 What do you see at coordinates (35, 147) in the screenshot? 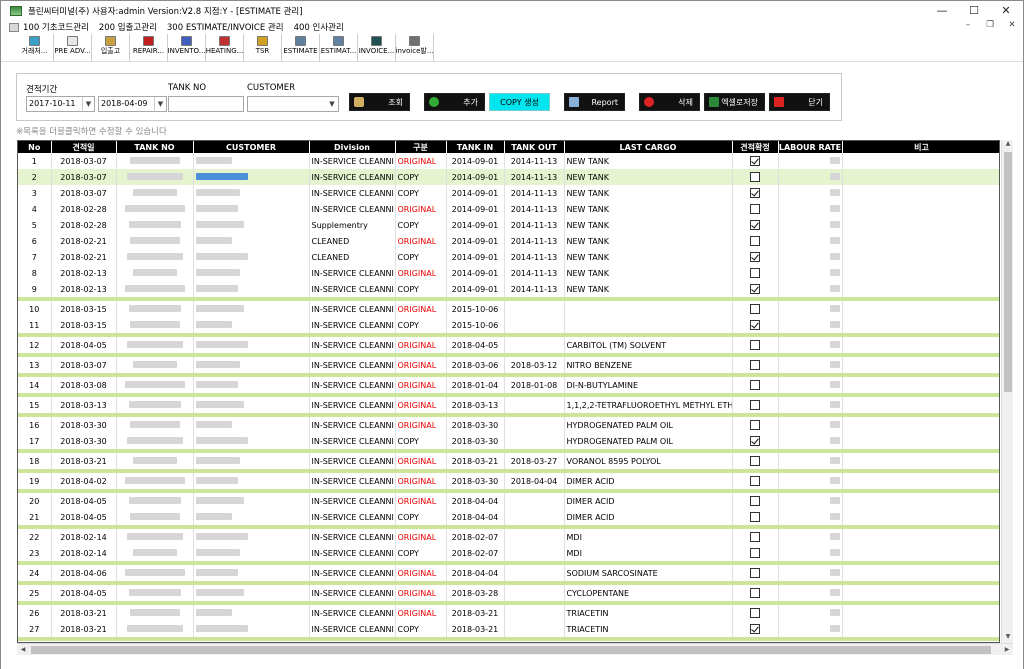
I see `column-header: No` at bounding box center [35, 147].